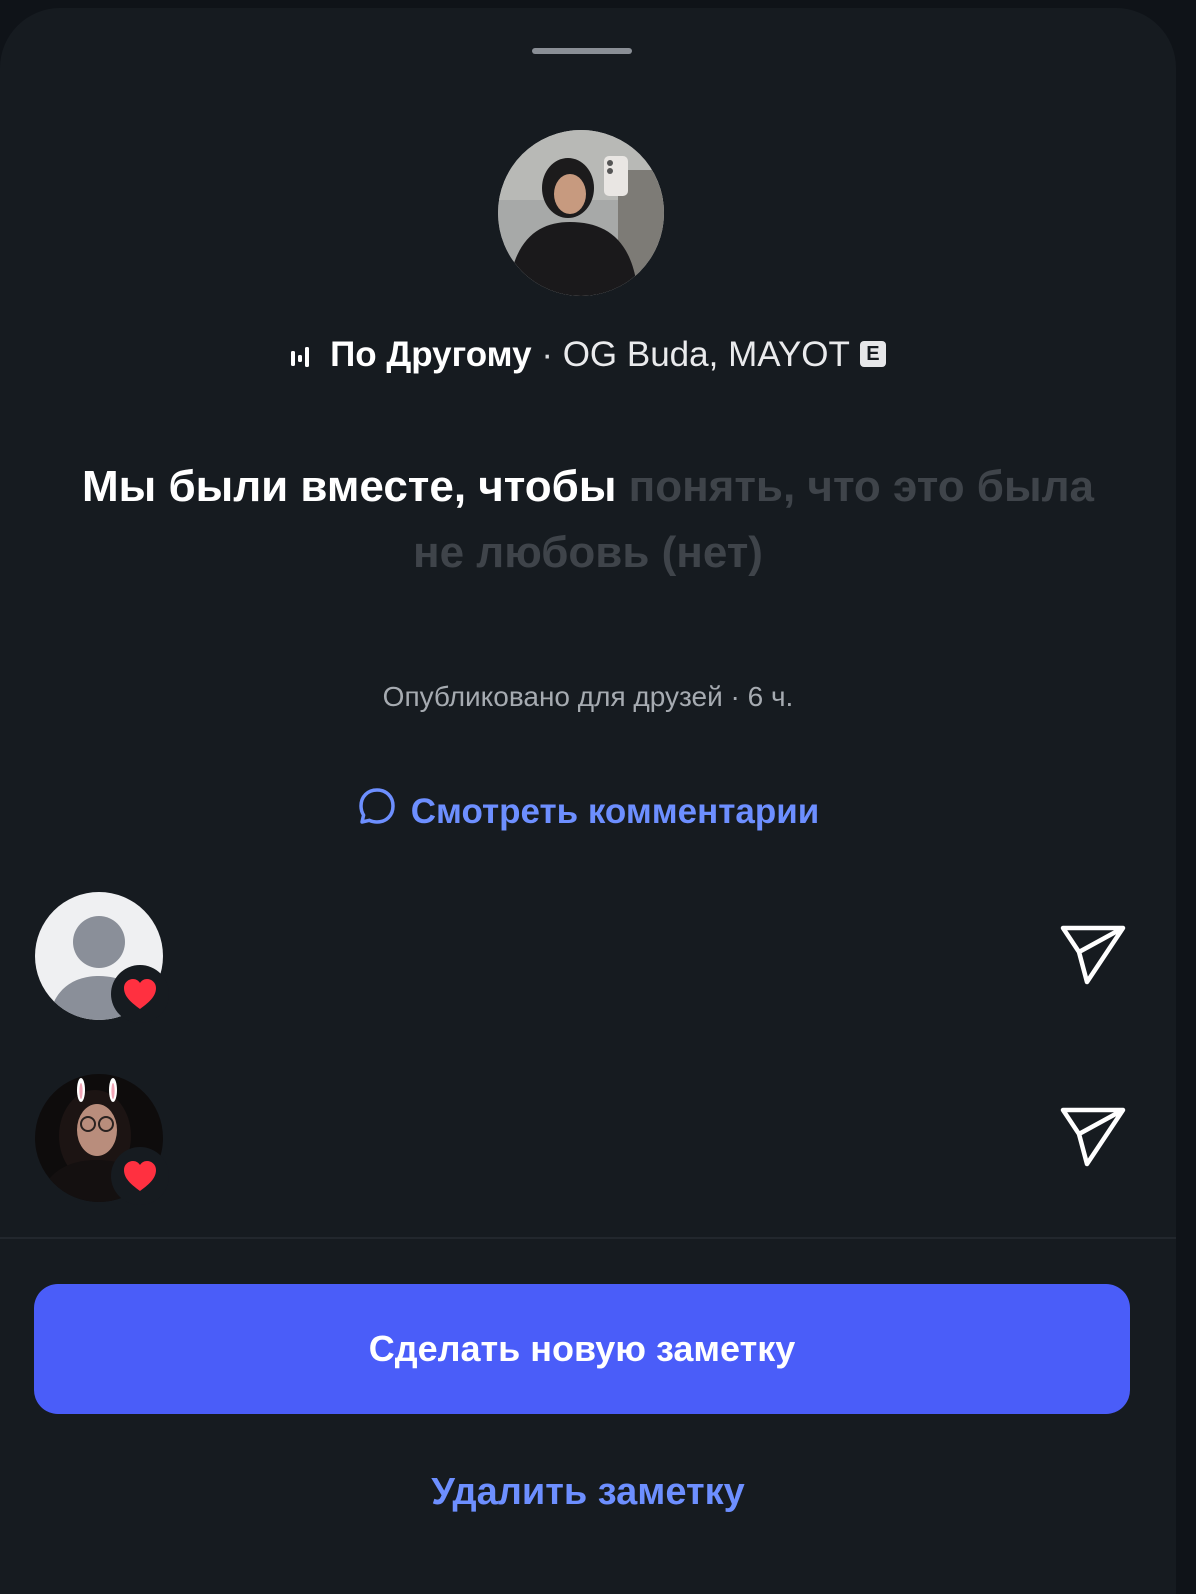 The width and height of the screenshot is (1196, 1594). What do you see at coordinates (377, 811) in the screenshot?
I see `comment-bubble-icon` at bounding box center [377, 811].